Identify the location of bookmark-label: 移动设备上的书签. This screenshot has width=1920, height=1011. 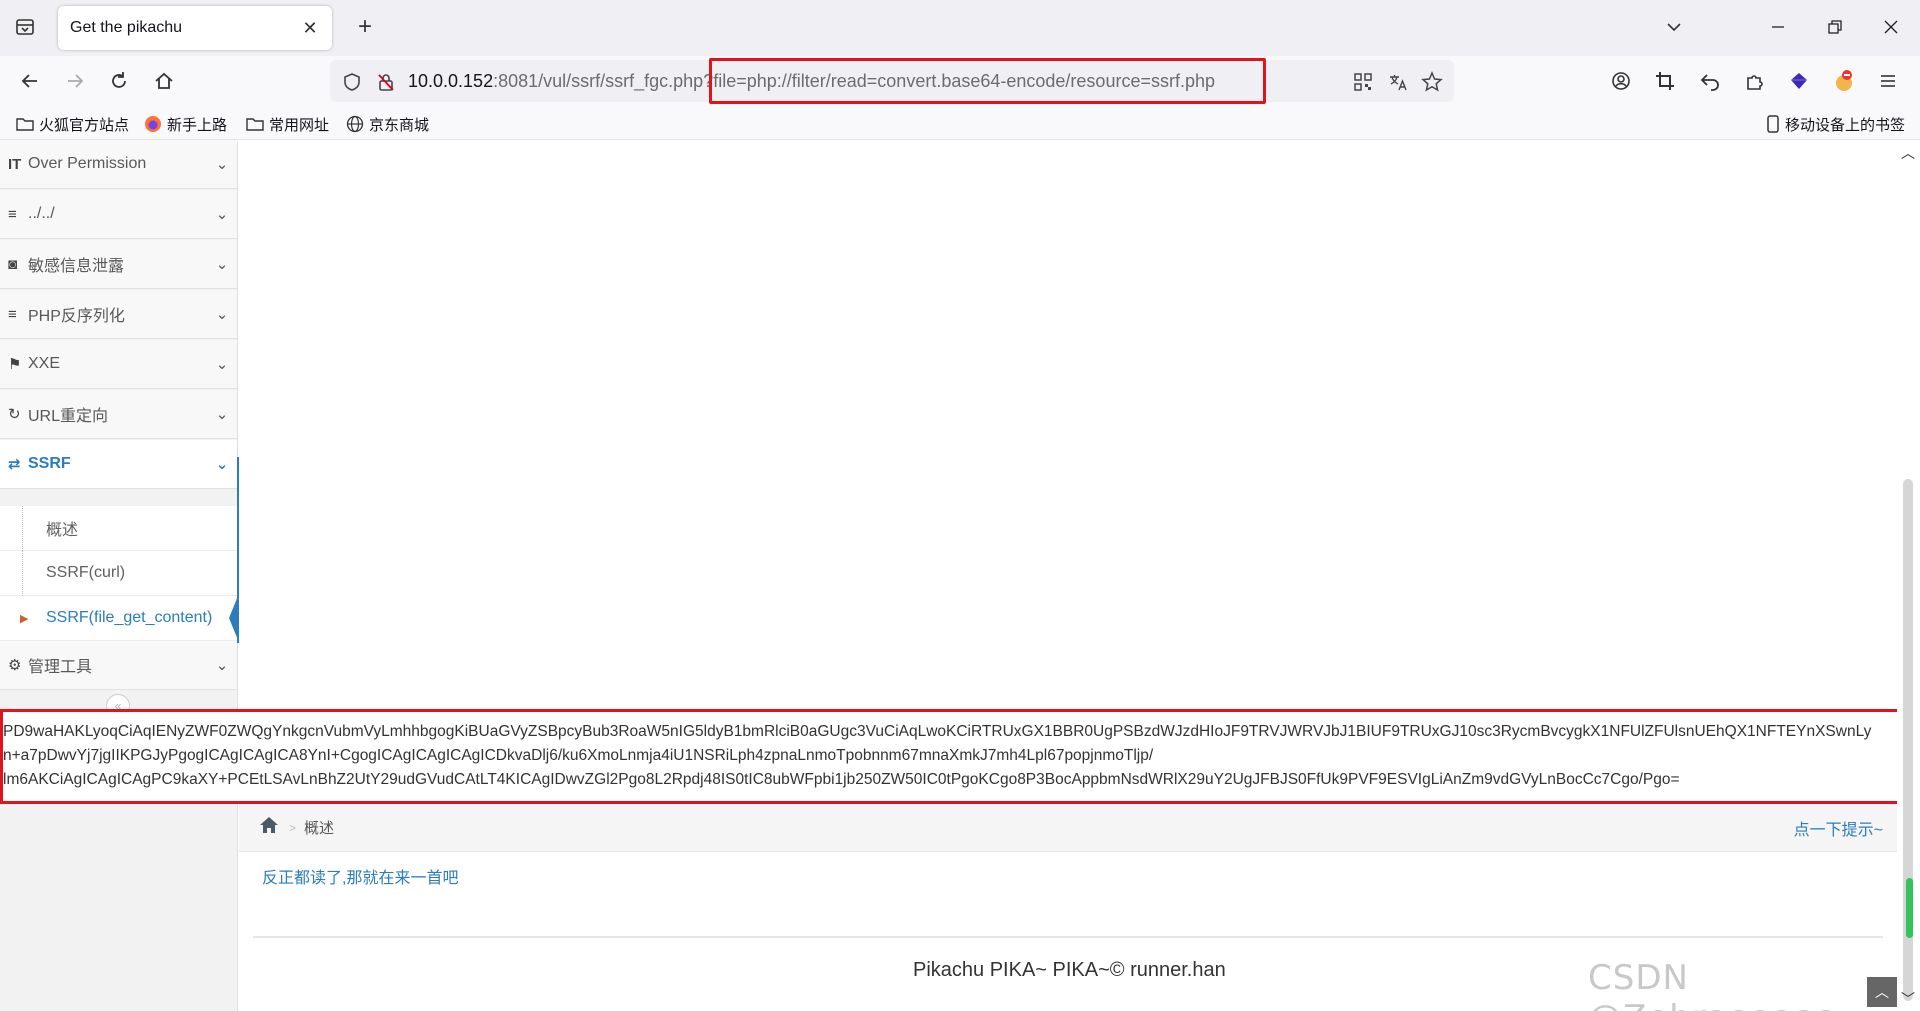
(1845, 125).